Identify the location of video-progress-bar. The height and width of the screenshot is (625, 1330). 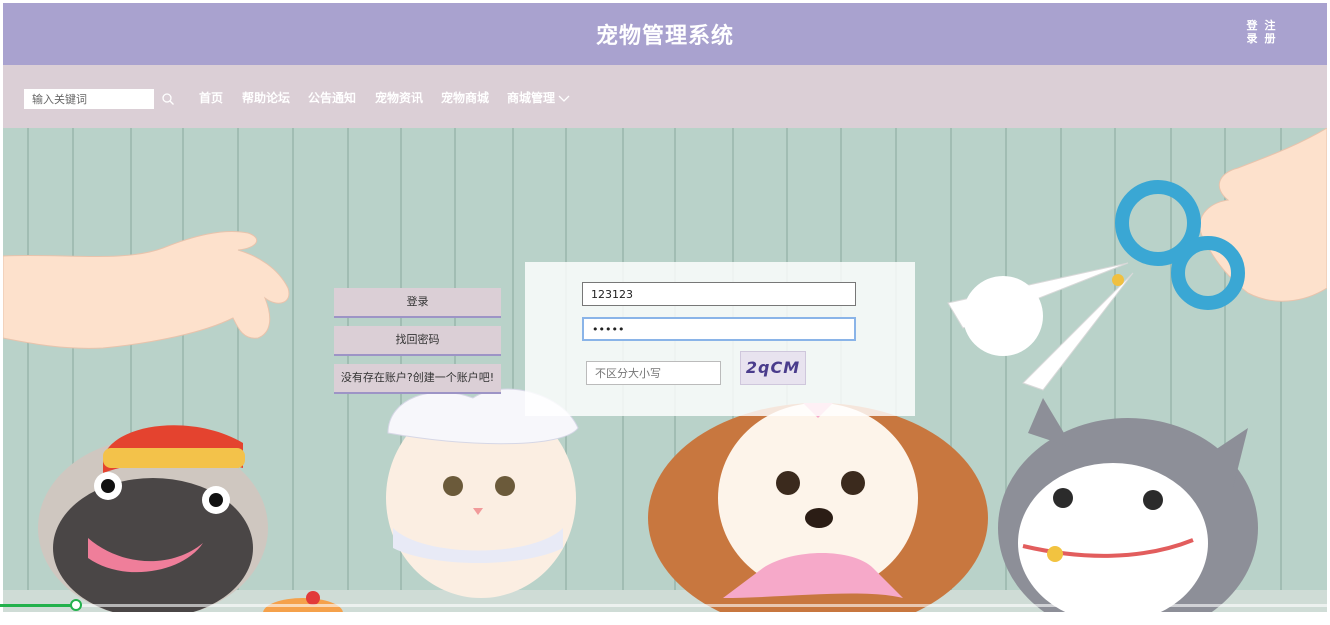
(665, 605).